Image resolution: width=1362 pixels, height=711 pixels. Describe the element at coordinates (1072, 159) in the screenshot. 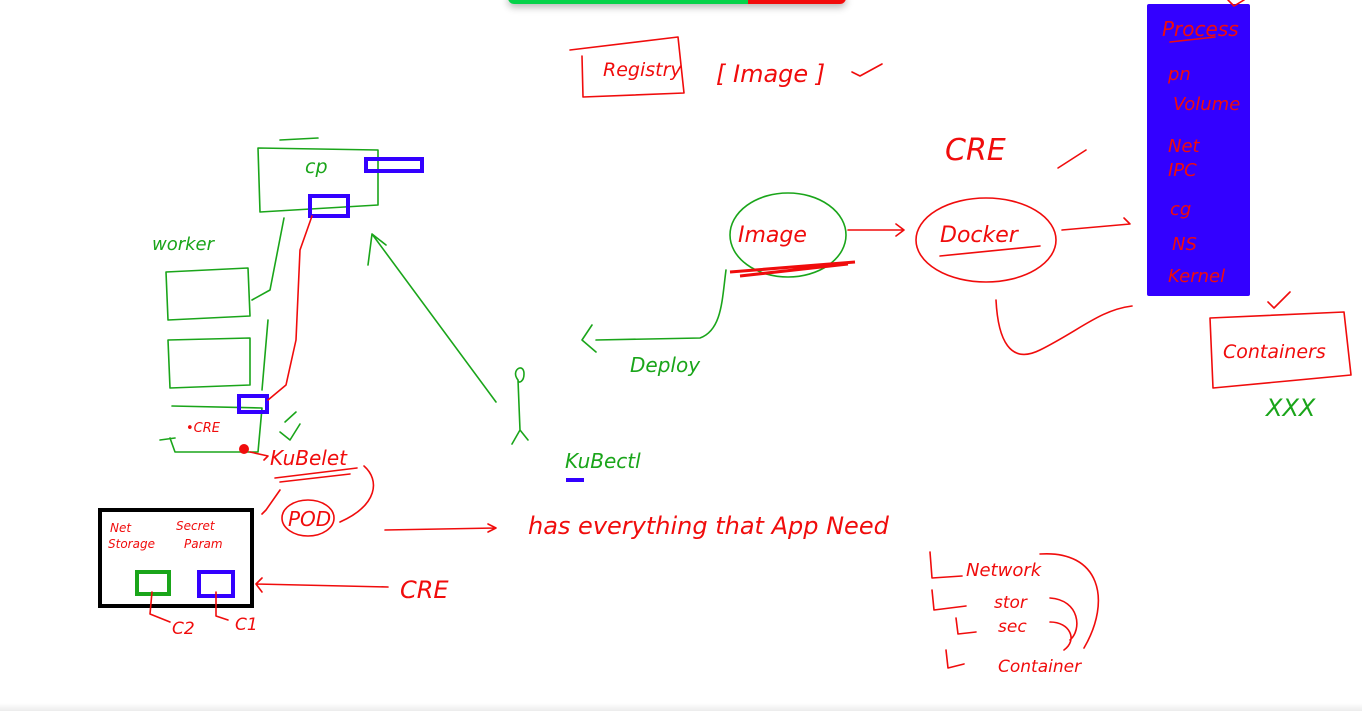

I see `stroke-mark` at that location.